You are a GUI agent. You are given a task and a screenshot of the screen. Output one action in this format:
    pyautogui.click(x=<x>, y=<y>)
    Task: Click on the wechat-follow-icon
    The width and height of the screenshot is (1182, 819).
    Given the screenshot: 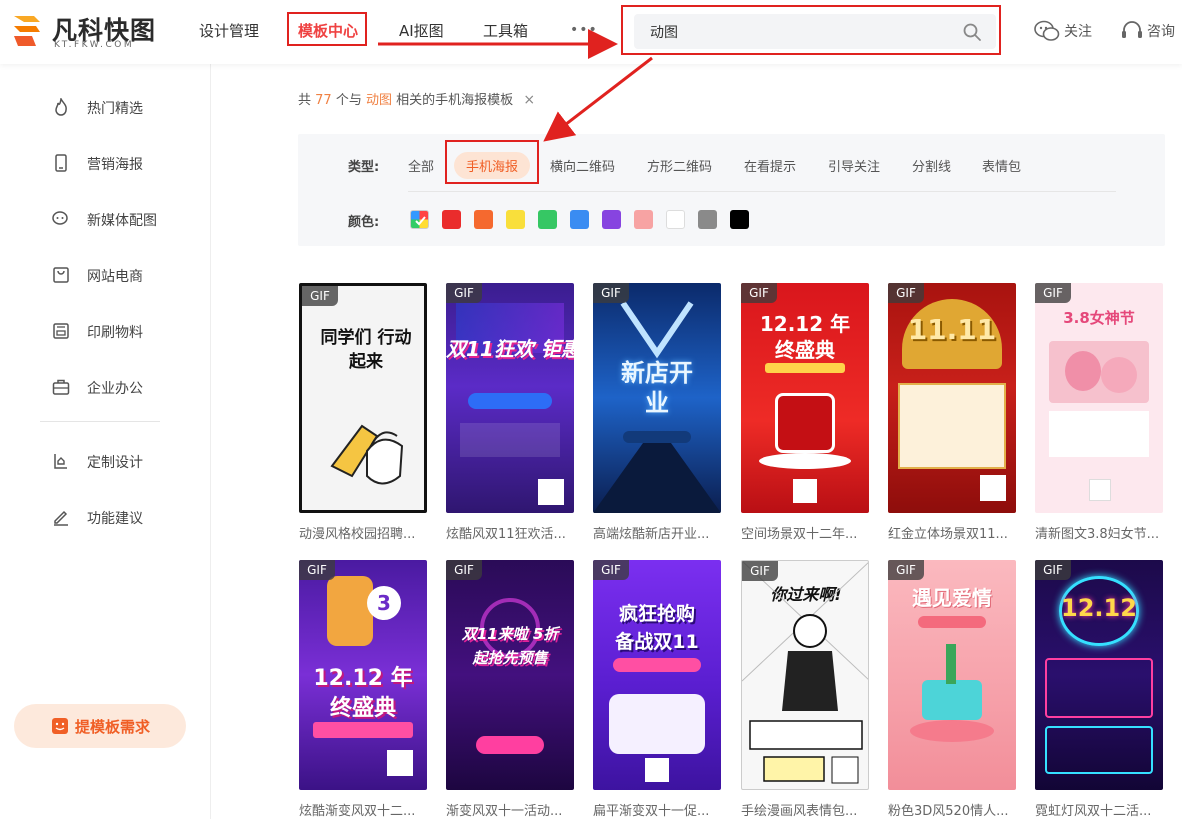 What is the action you would take?
    pyautogui.click(x=1047, y=31)
    